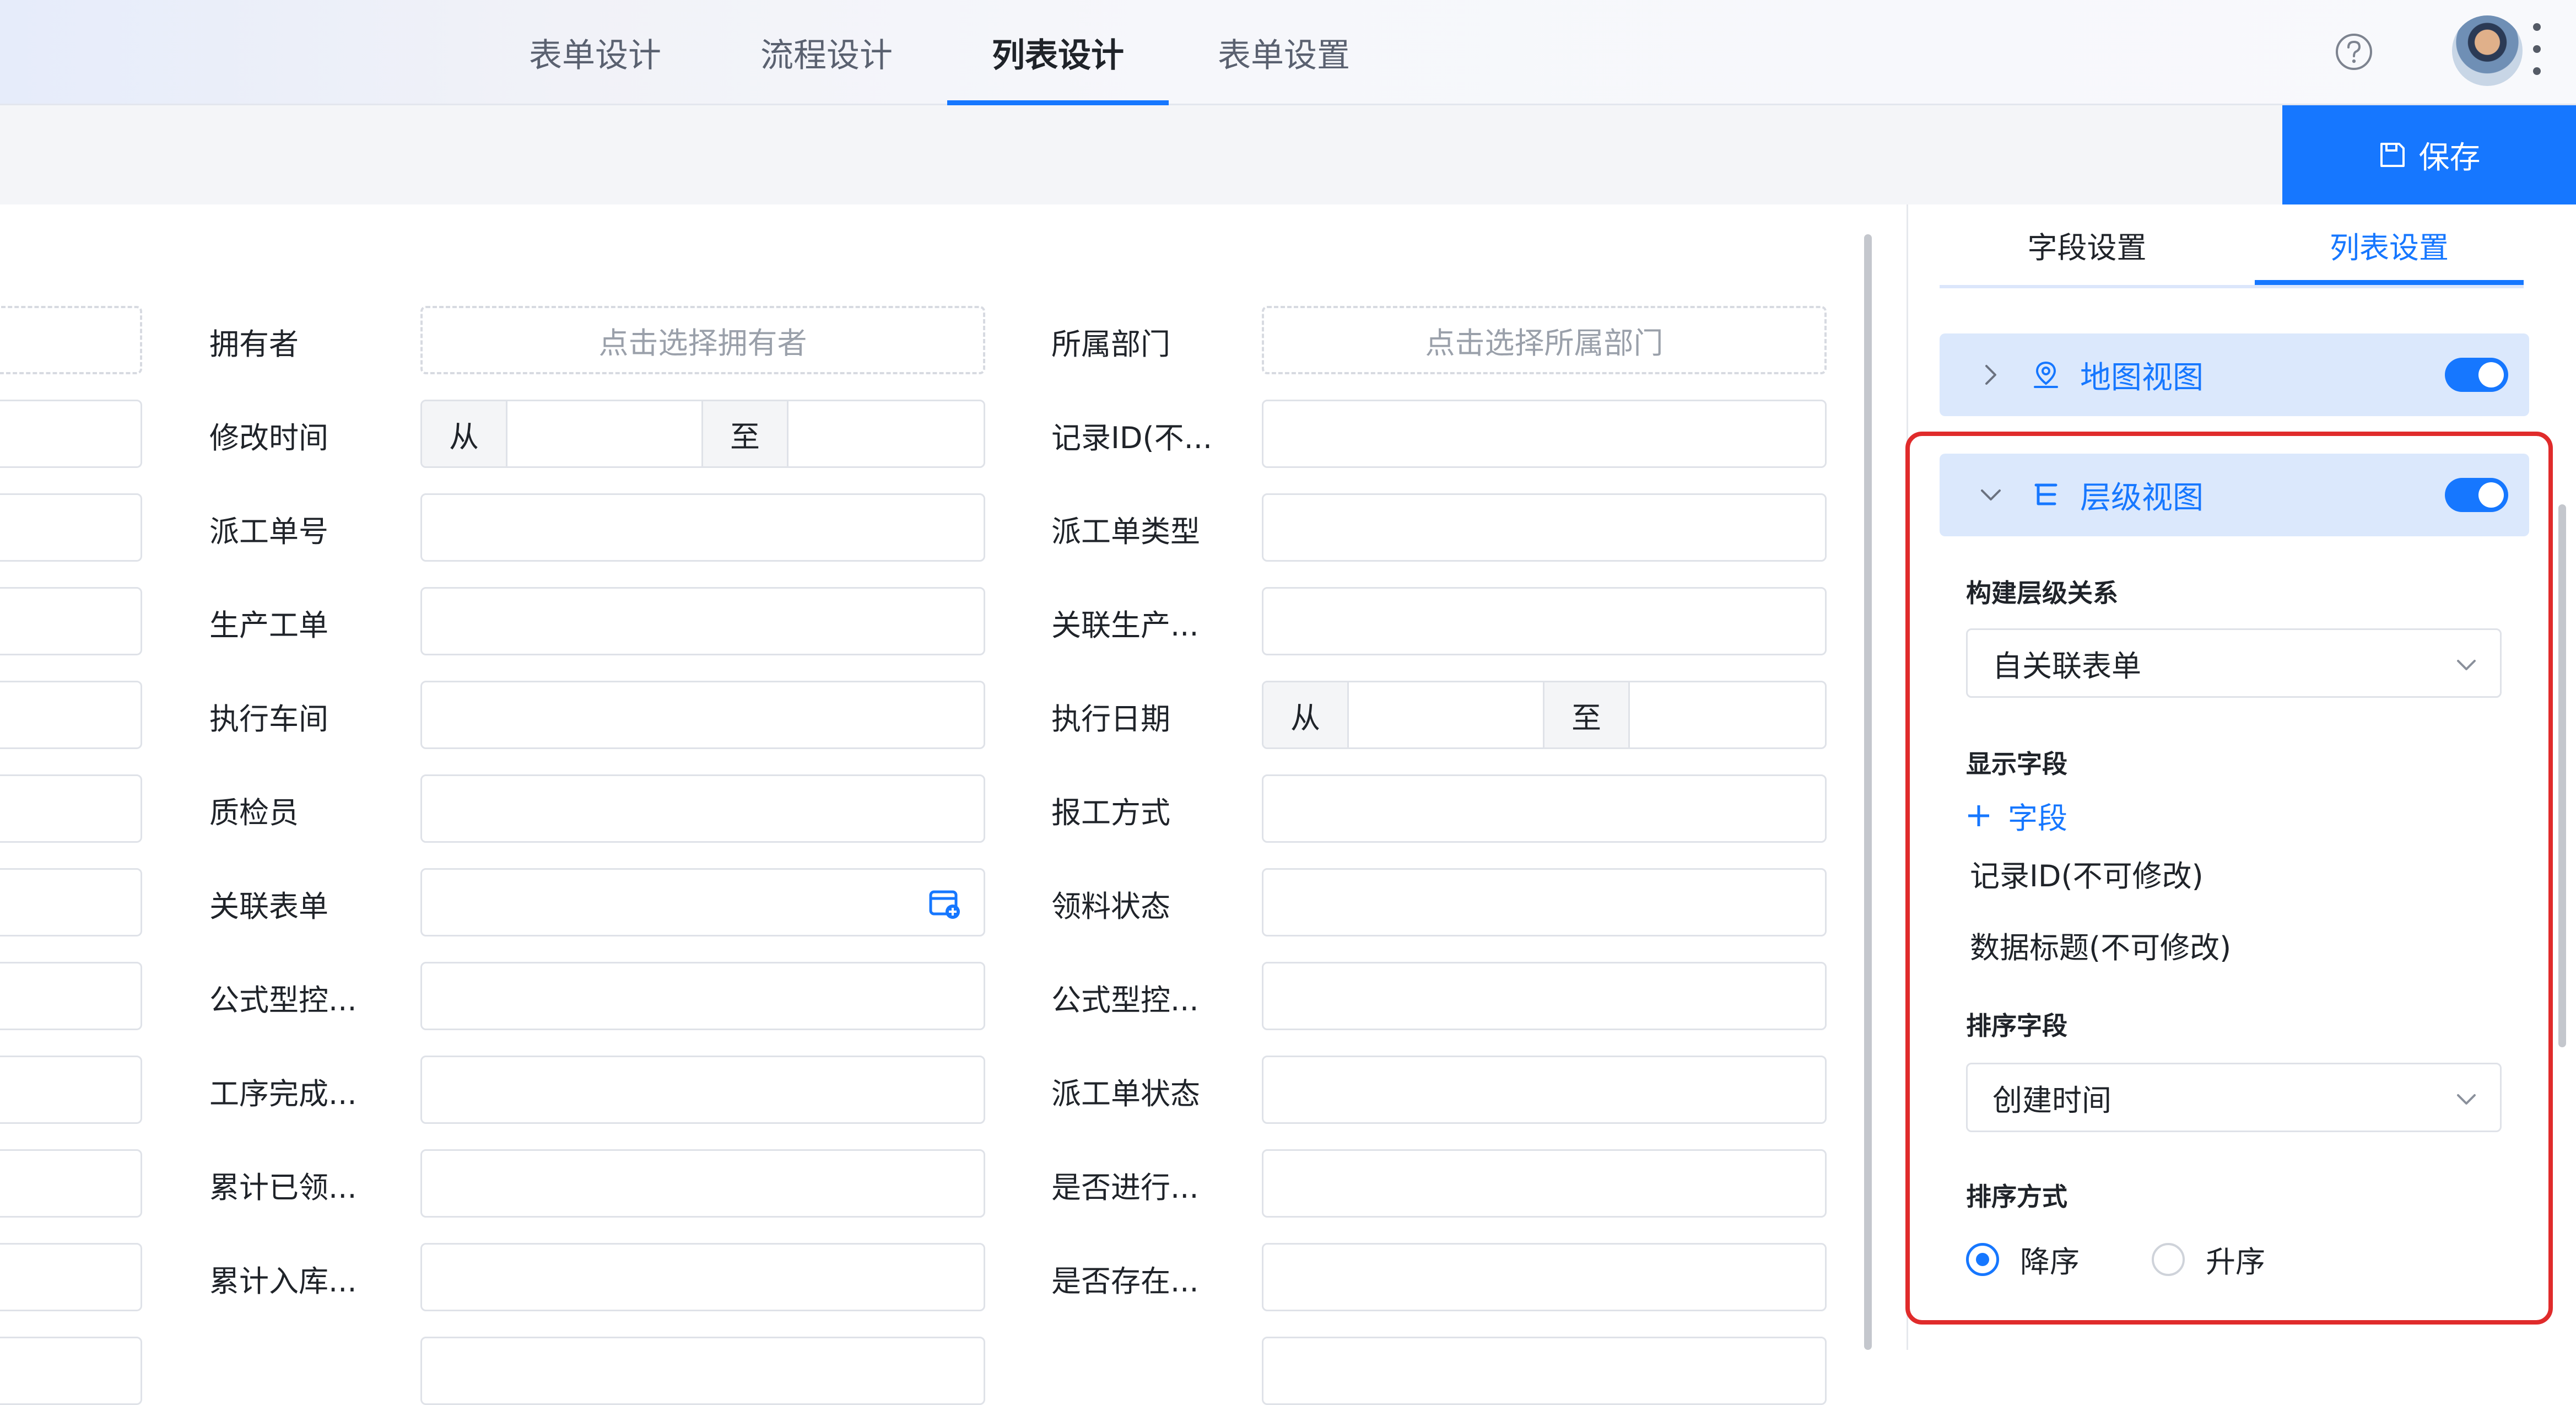  I want to click on more-vertical-icon, so click(2537, 50).